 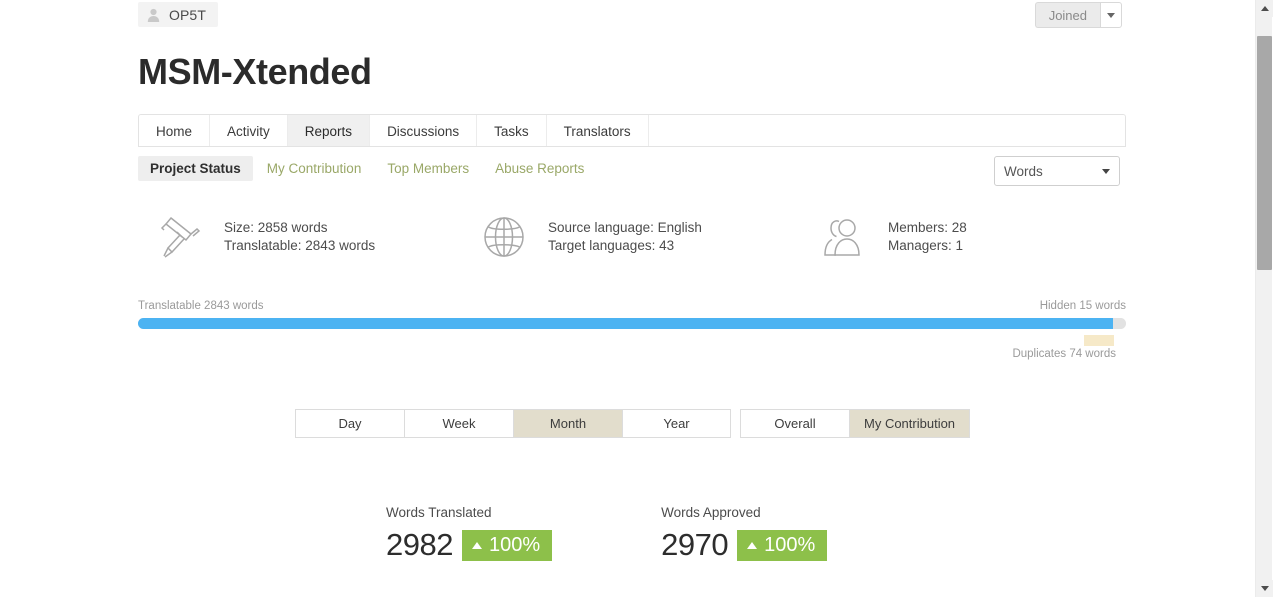 I want to click on globe-icon, so click(x=504, y=237).